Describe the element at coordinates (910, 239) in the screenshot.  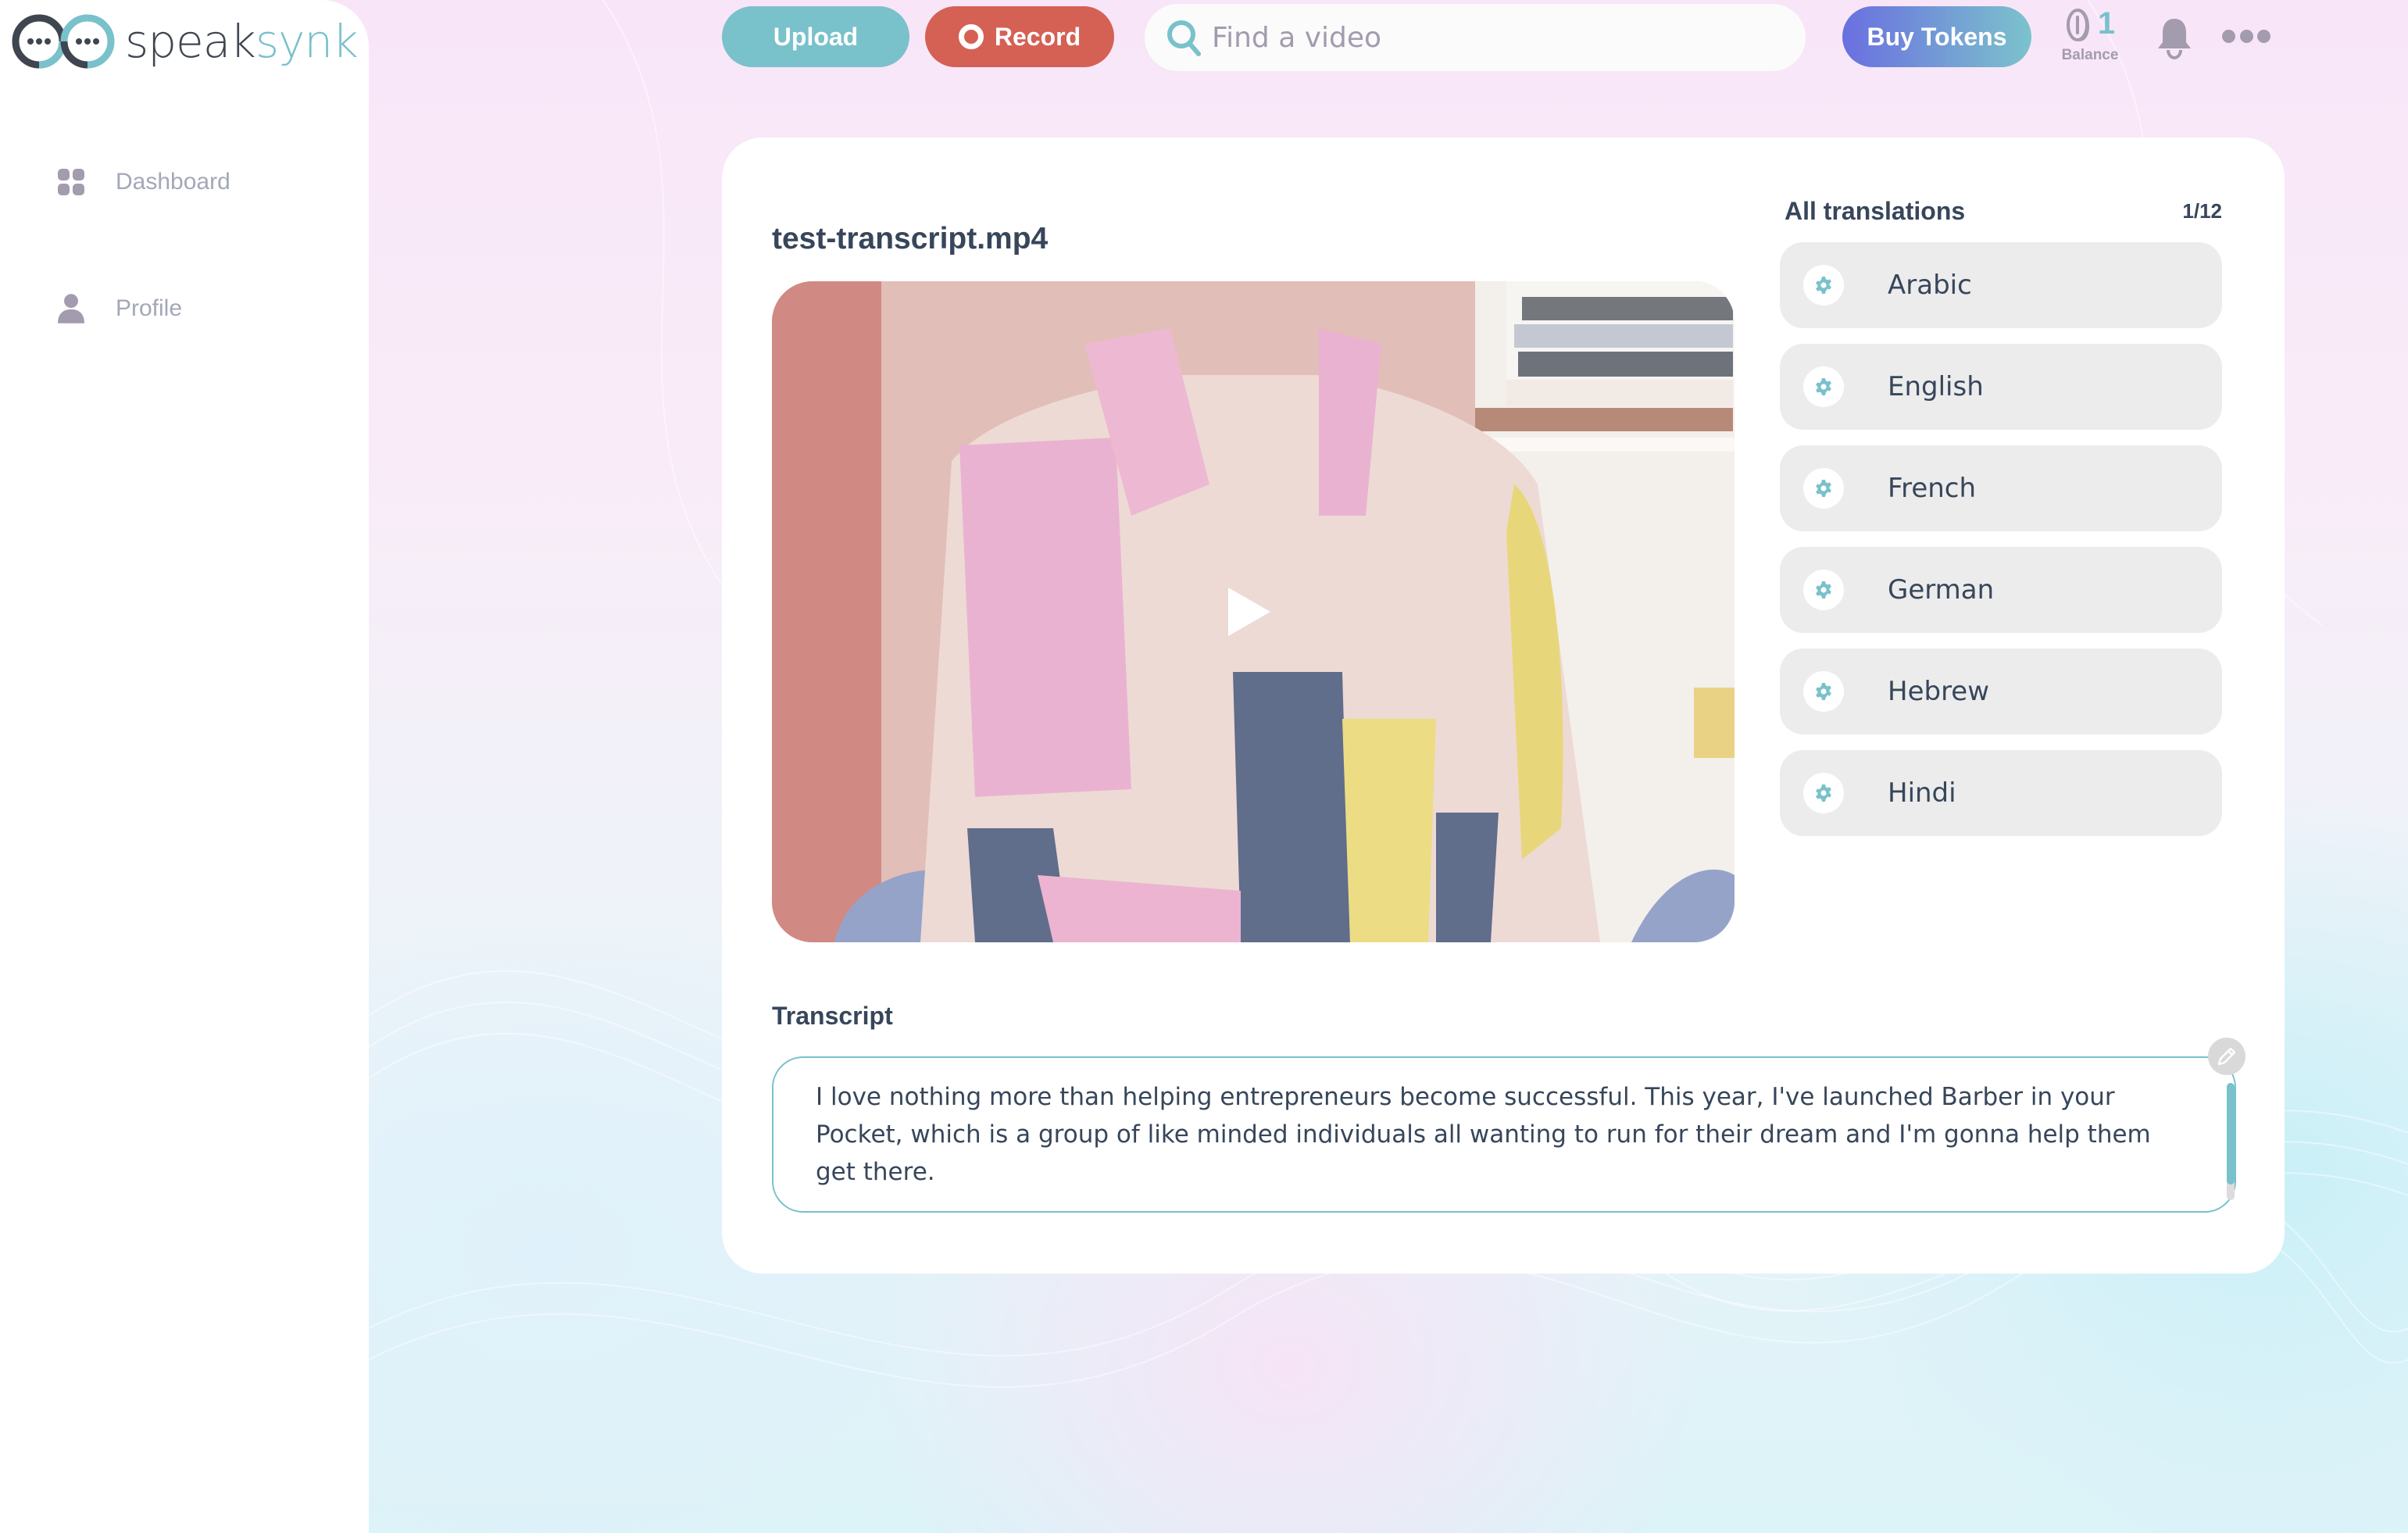
I see `video-title: test-transcript.mp4` at that location.